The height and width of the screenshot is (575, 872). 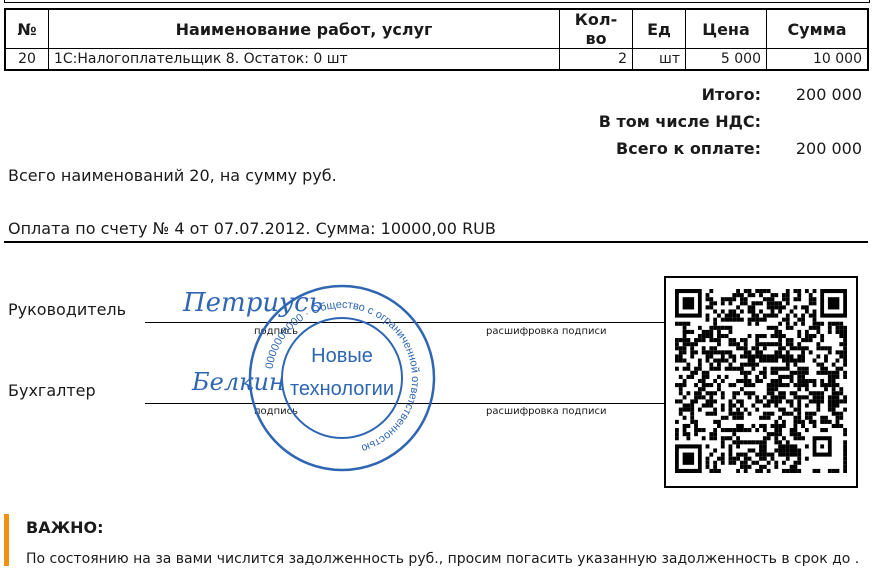 I want to click on cell-sum: 10 000, so click(x=817, y=59).